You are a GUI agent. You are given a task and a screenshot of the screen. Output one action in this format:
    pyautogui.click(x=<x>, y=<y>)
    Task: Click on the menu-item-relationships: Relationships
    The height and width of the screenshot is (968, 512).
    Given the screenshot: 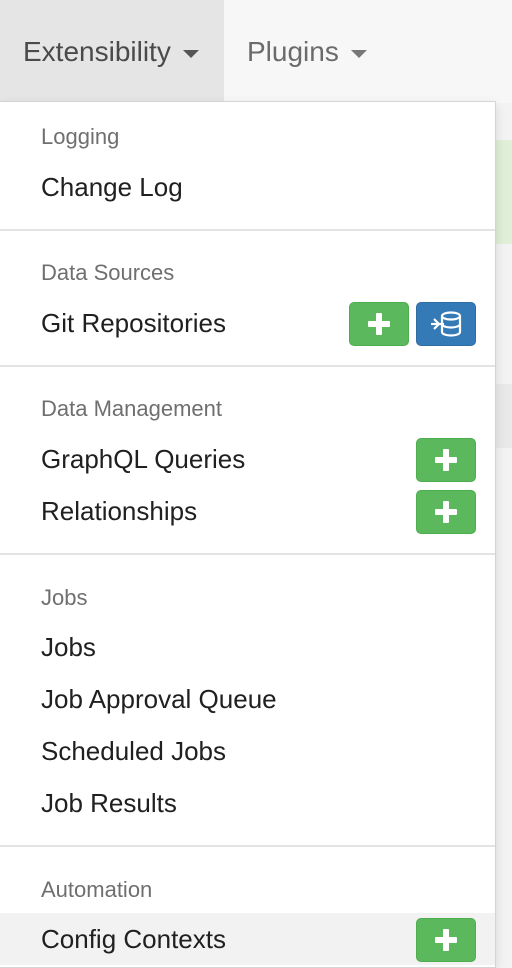 What is the action you would take?
    pyautogui.click(x=247, y=511)
    